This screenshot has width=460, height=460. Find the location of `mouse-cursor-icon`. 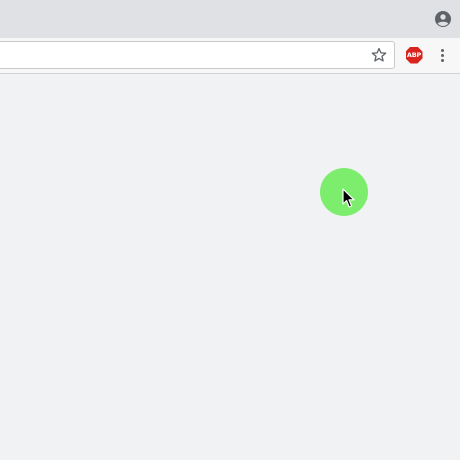

mouse-cursor-icon is located at coordinates (348, 198).